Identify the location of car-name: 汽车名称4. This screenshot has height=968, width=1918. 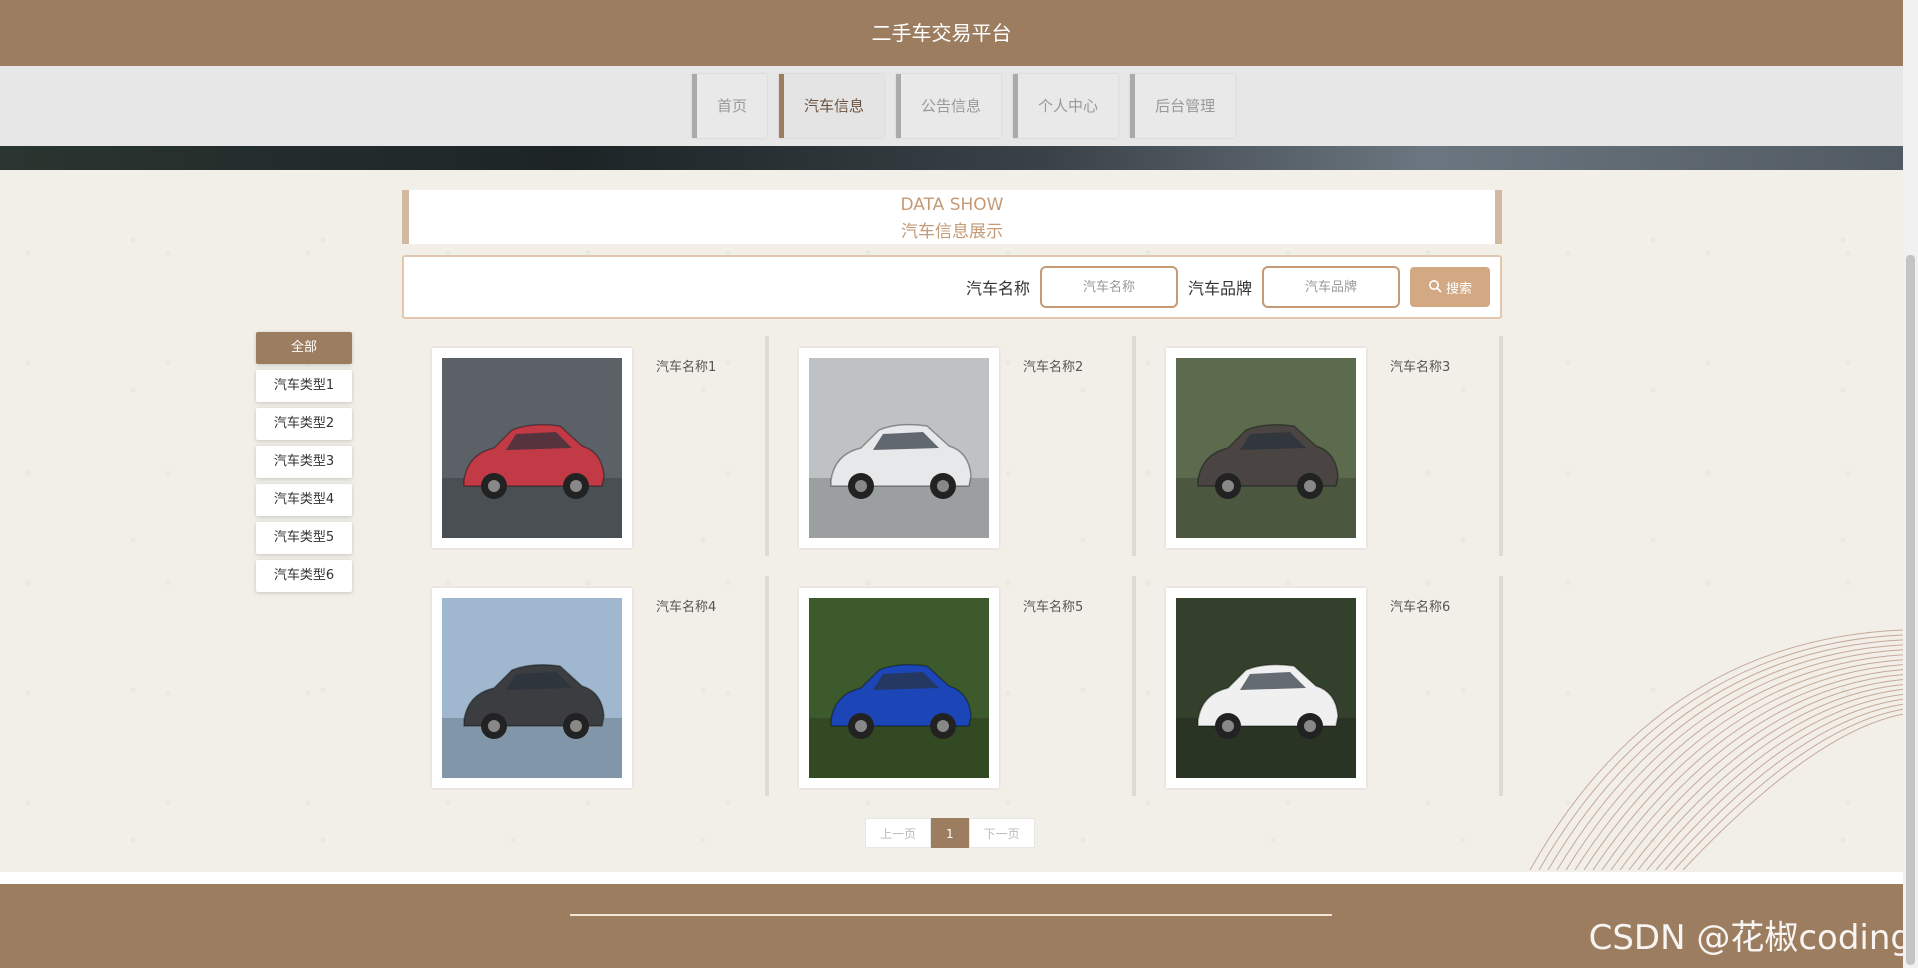
(686, 605).